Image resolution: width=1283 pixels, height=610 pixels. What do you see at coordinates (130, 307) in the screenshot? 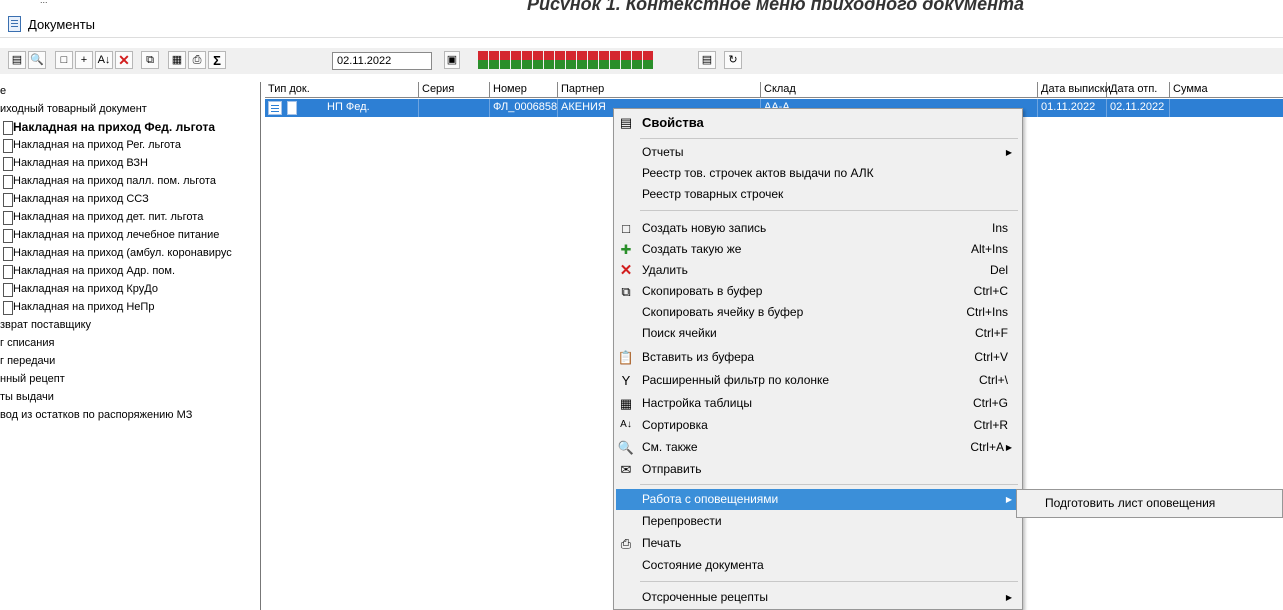
I see `tree-item-subtype: Накладная на приход НеПр` at bounding box center [130, 307].